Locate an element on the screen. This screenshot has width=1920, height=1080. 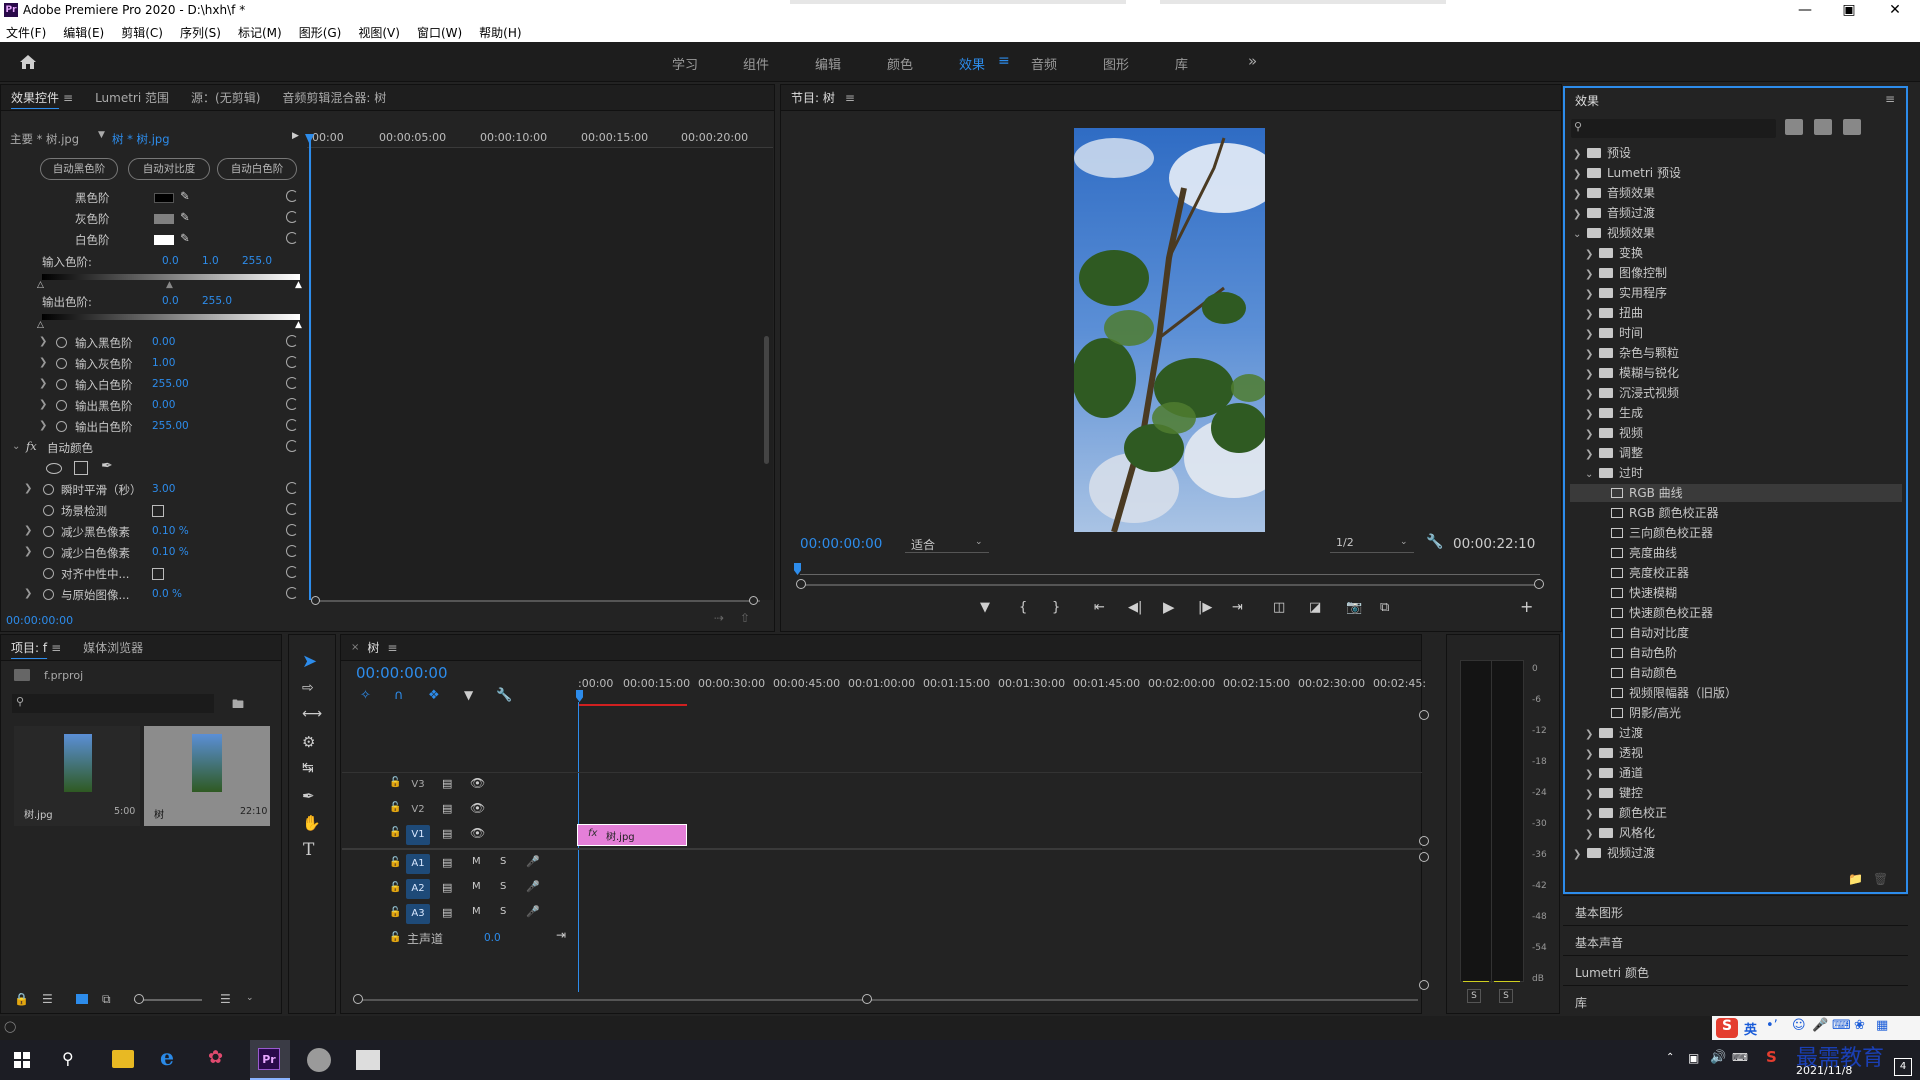
scene-detect-checkbox is located at coordinates (158, 511).